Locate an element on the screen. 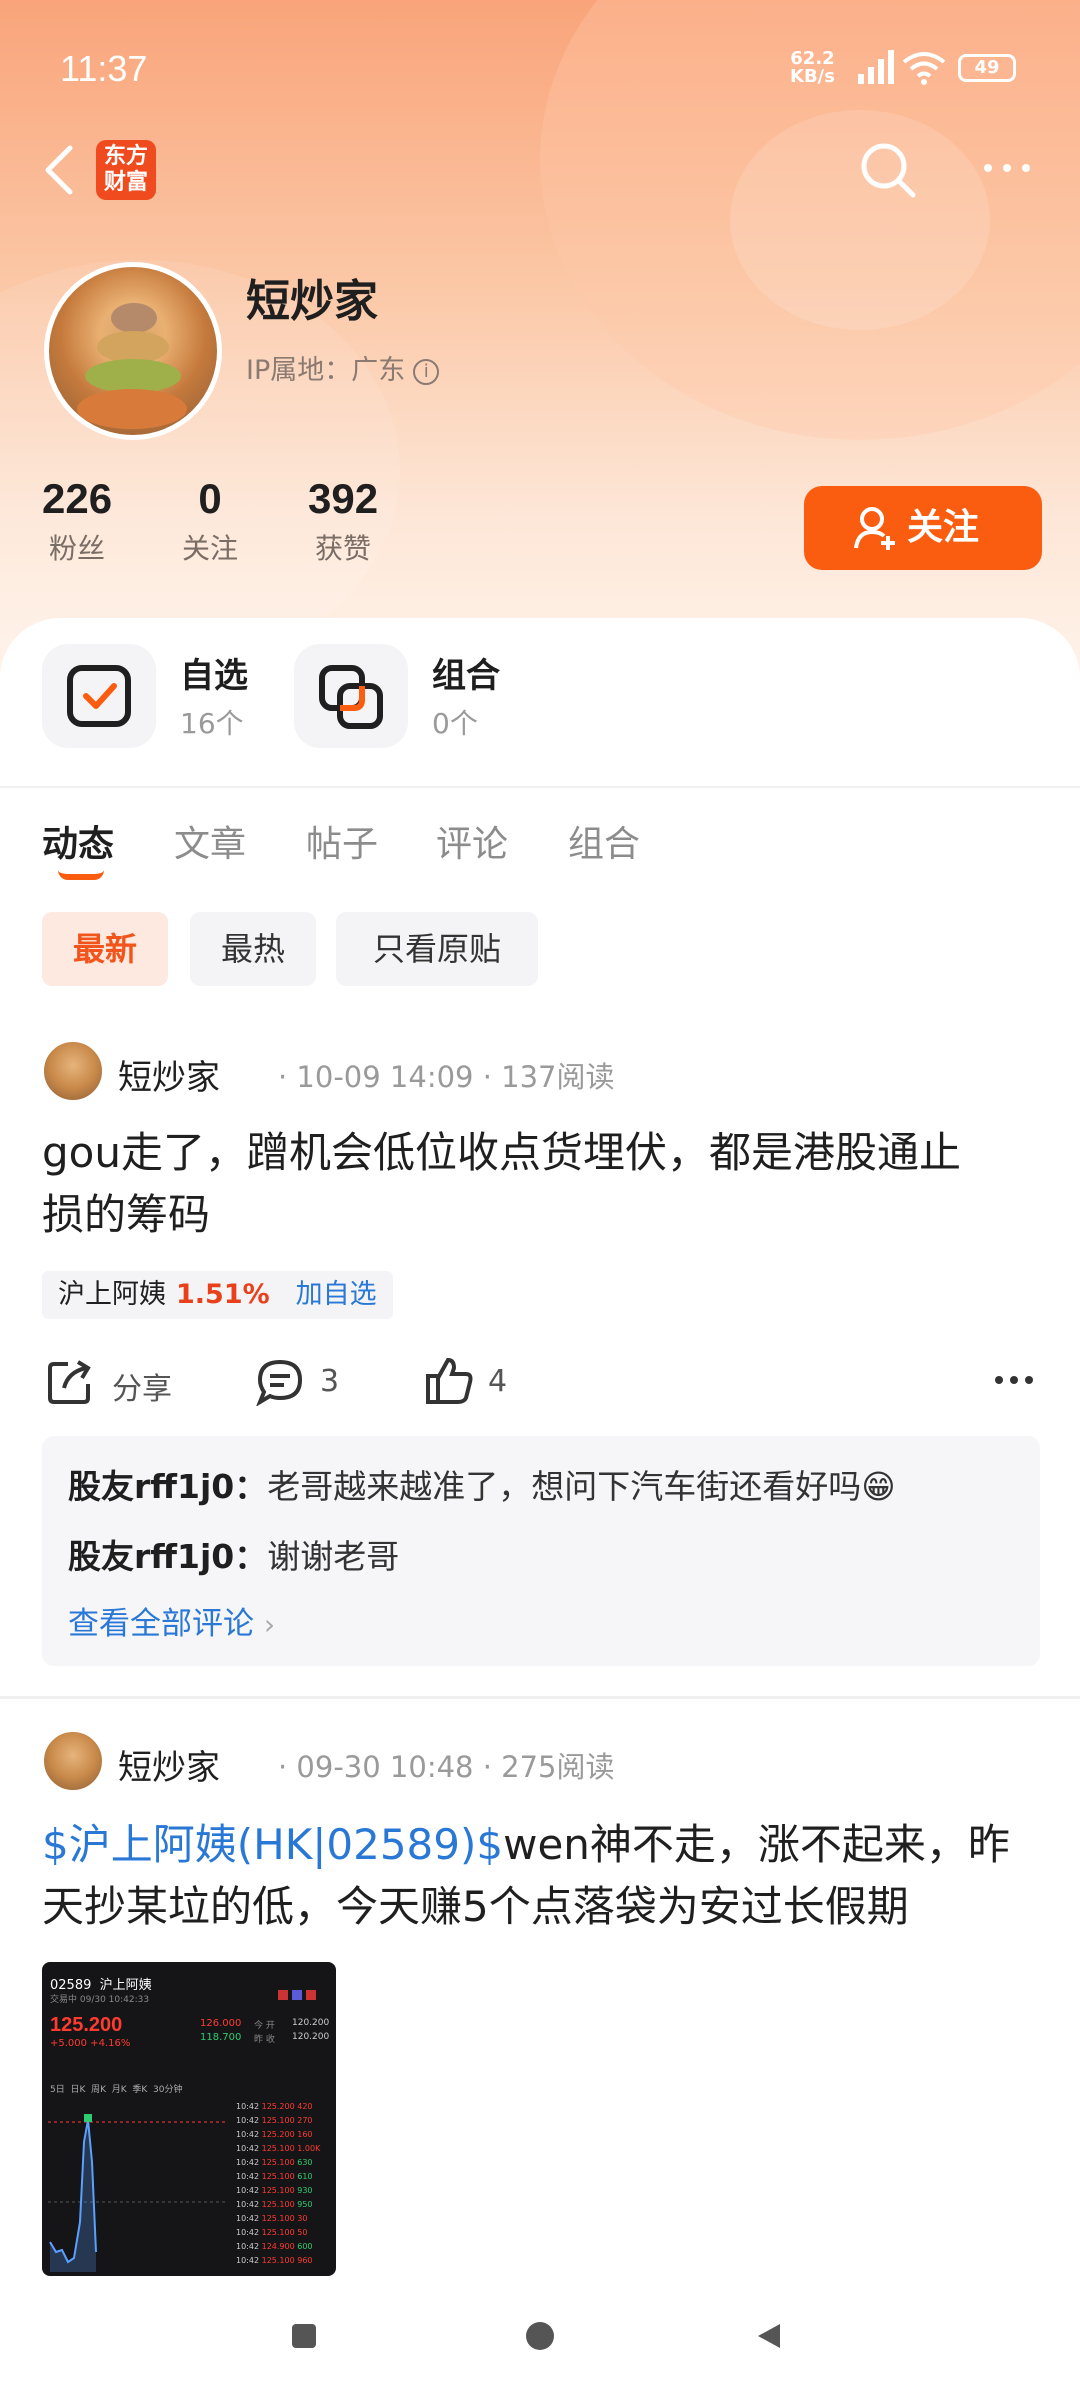  active-tab-indicator is located at coordinates (81, 875).